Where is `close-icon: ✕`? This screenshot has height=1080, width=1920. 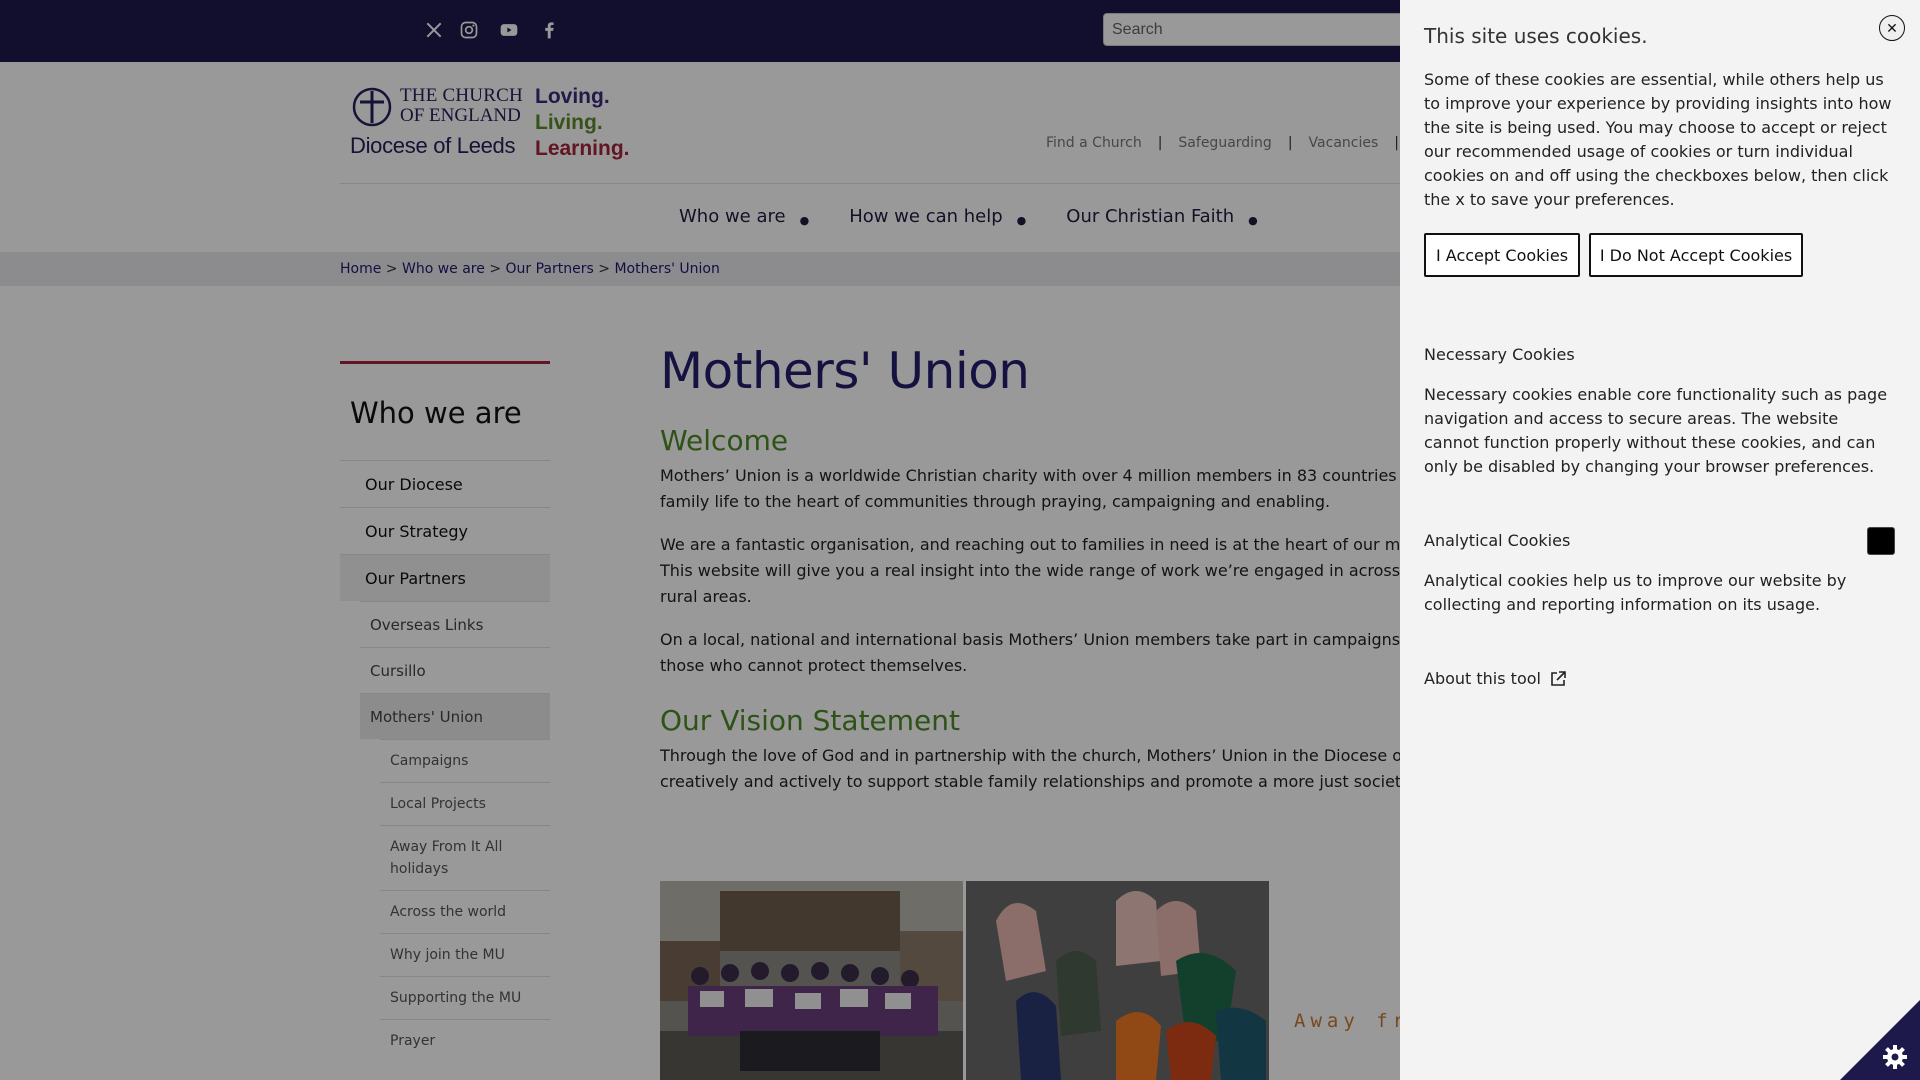 close-icon: ✕ is located at coordinates (1892, 28).